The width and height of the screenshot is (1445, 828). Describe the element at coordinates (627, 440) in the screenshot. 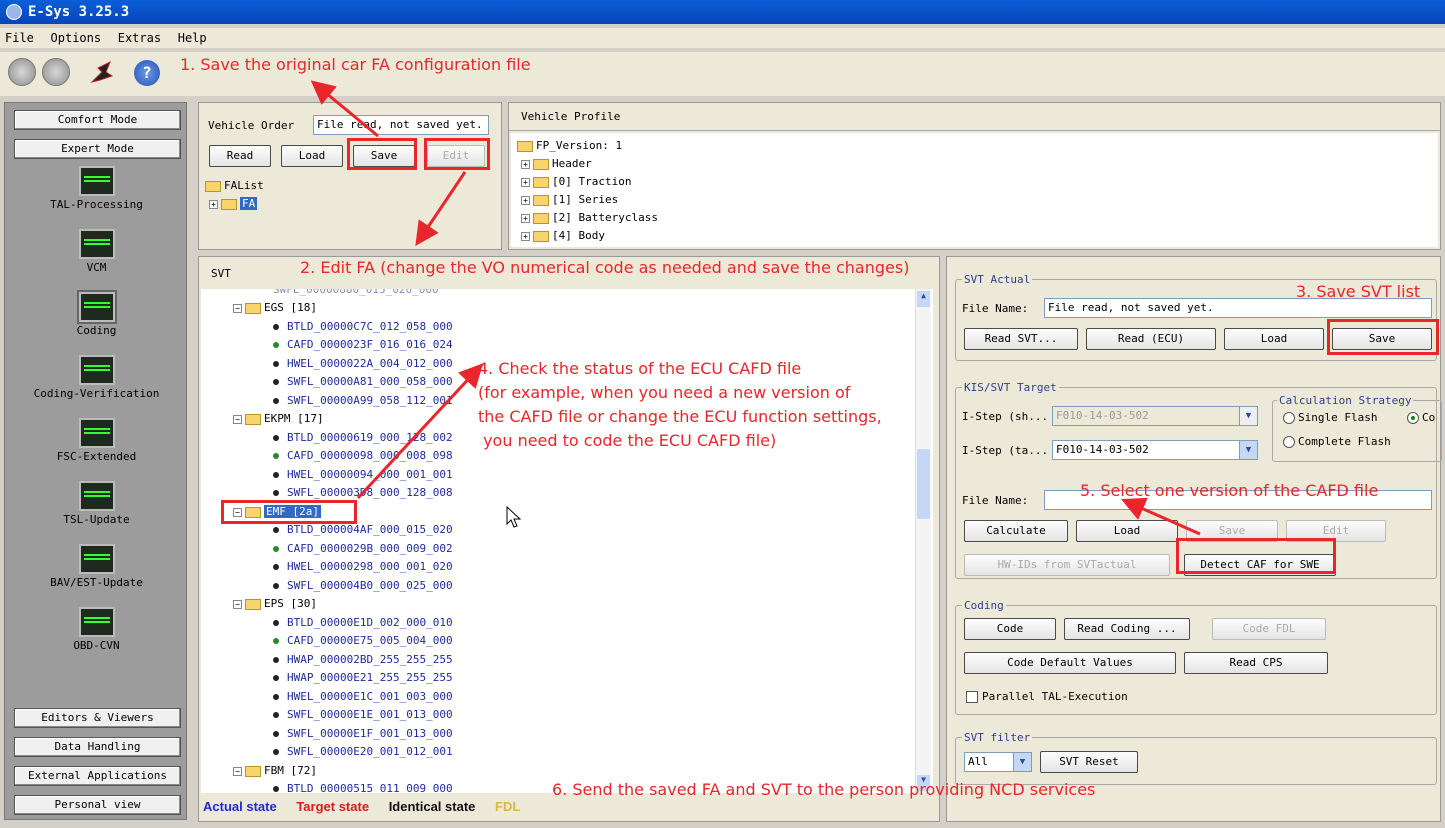

I see `annotation-4-line: you need to code the ECU CAFD file)` at that location.